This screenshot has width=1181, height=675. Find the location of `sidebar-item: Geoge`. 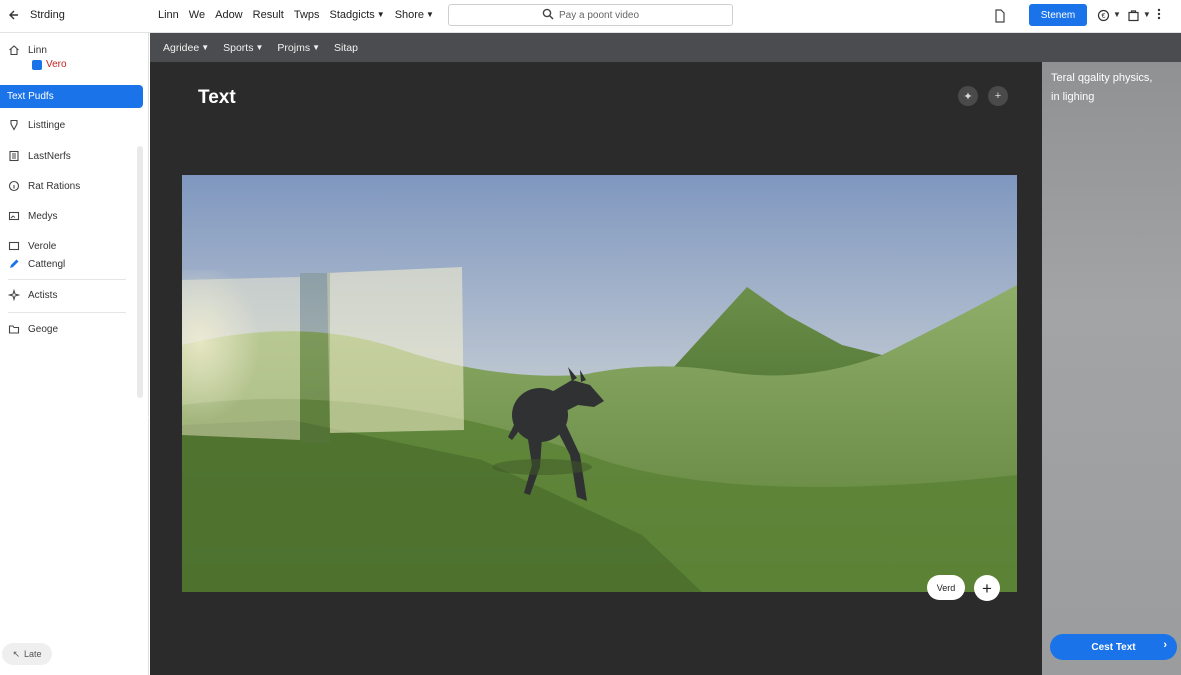

sidebar-item: Geoge is located at coordinates (33, 329).